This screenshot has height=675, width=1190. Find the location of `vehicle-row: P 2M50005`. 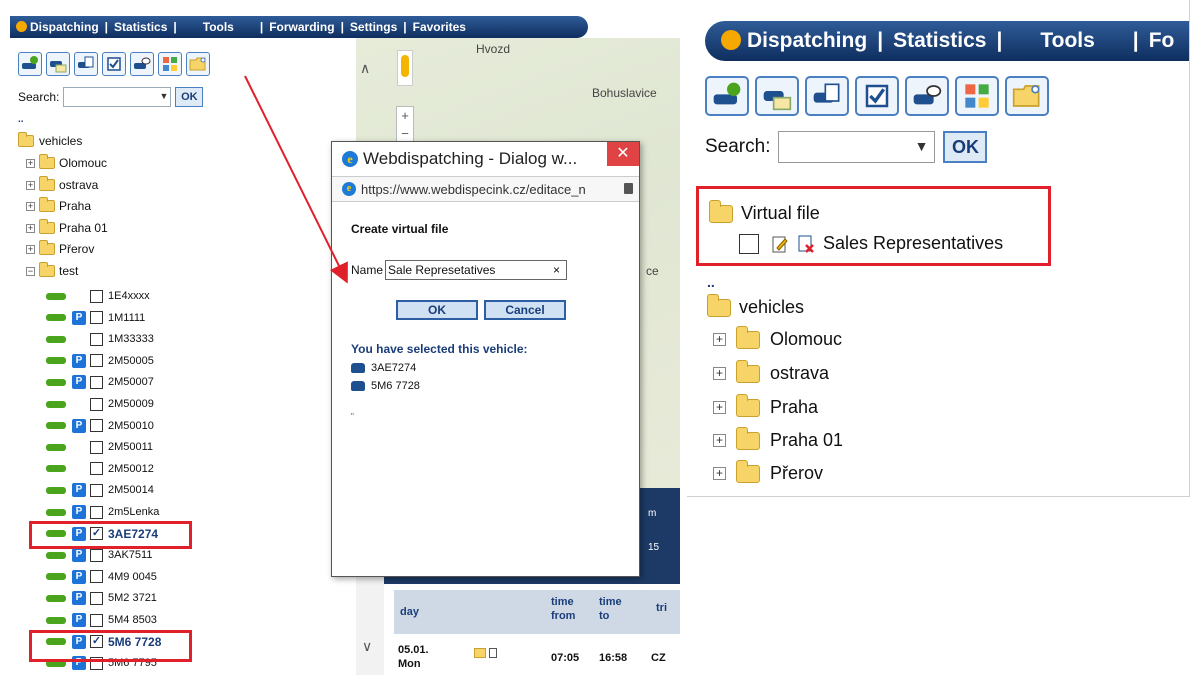

vehicle-row: P 2M50005 is located at coordinates (100, 361).